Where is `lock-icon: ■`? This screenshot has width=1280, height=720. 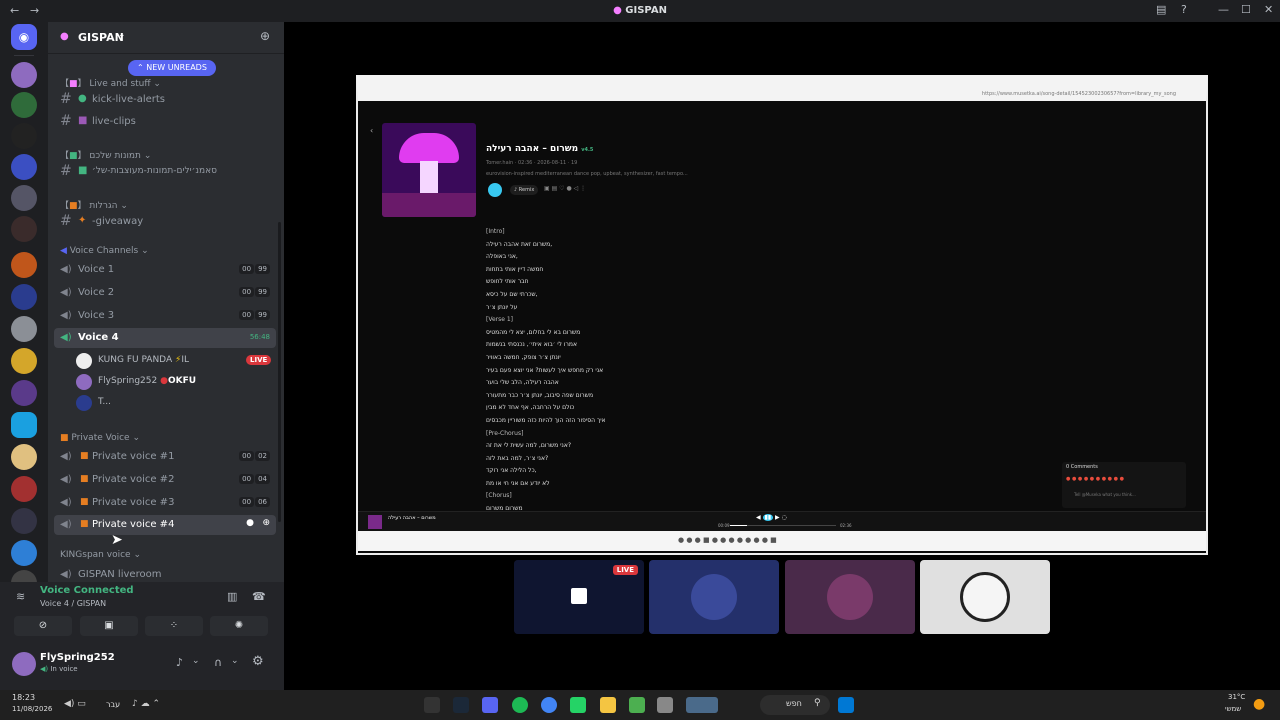
lock-icon: ■ is located at coordinates (84, 502).